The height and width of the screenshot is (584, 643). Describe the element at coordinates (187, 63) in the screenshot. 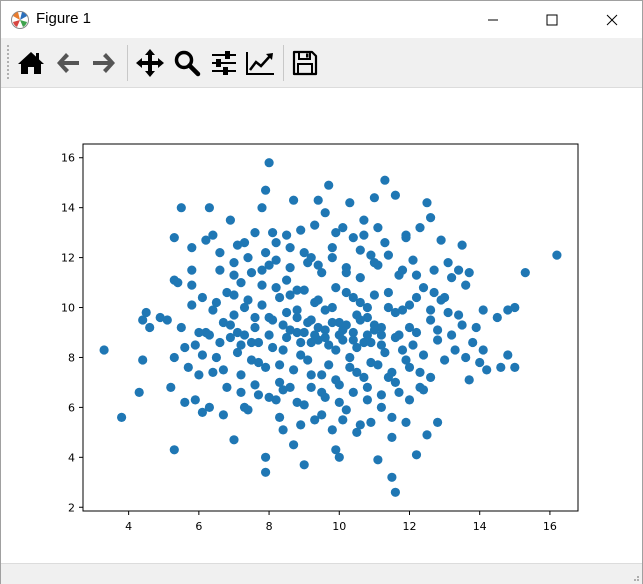

I see `zoom-button` at that location.